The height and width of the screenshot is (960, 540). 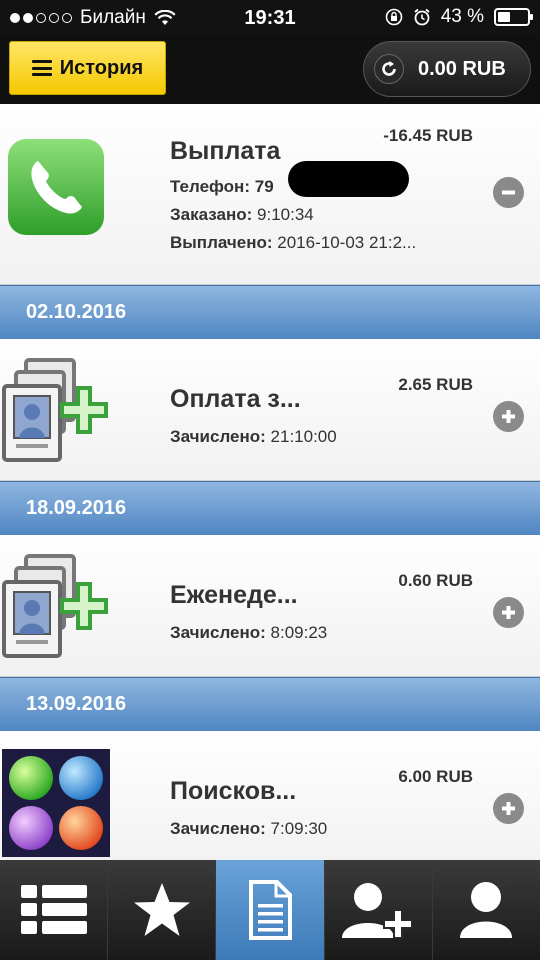 I want to click on status-bar: Билайн 19:31 43 %, so click(x=270, y=18).